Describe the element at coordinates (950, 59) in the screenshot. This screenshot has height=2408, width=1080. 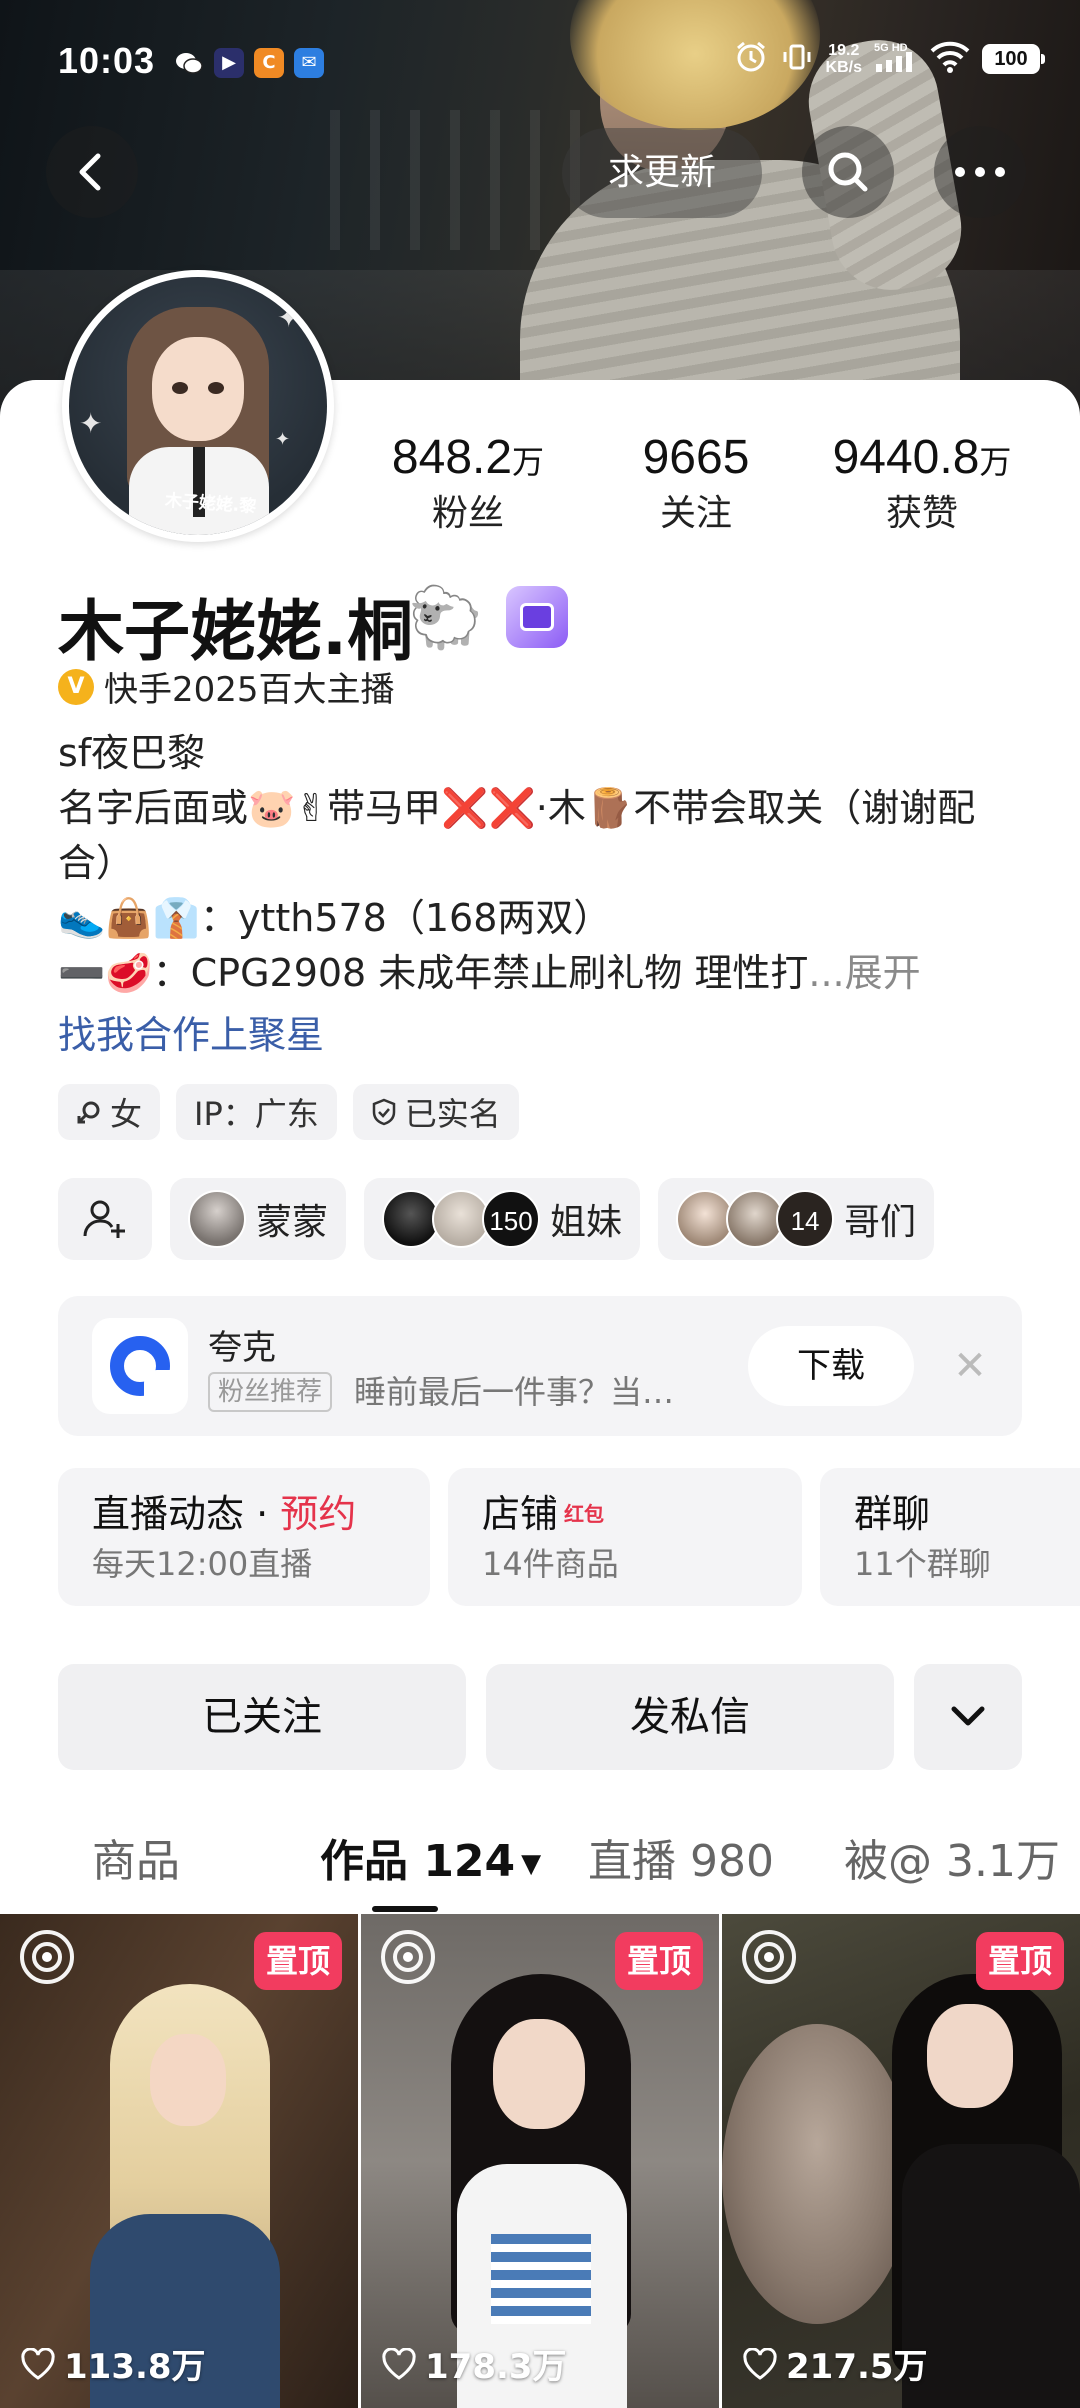
I see `wifi-icon` at that location.